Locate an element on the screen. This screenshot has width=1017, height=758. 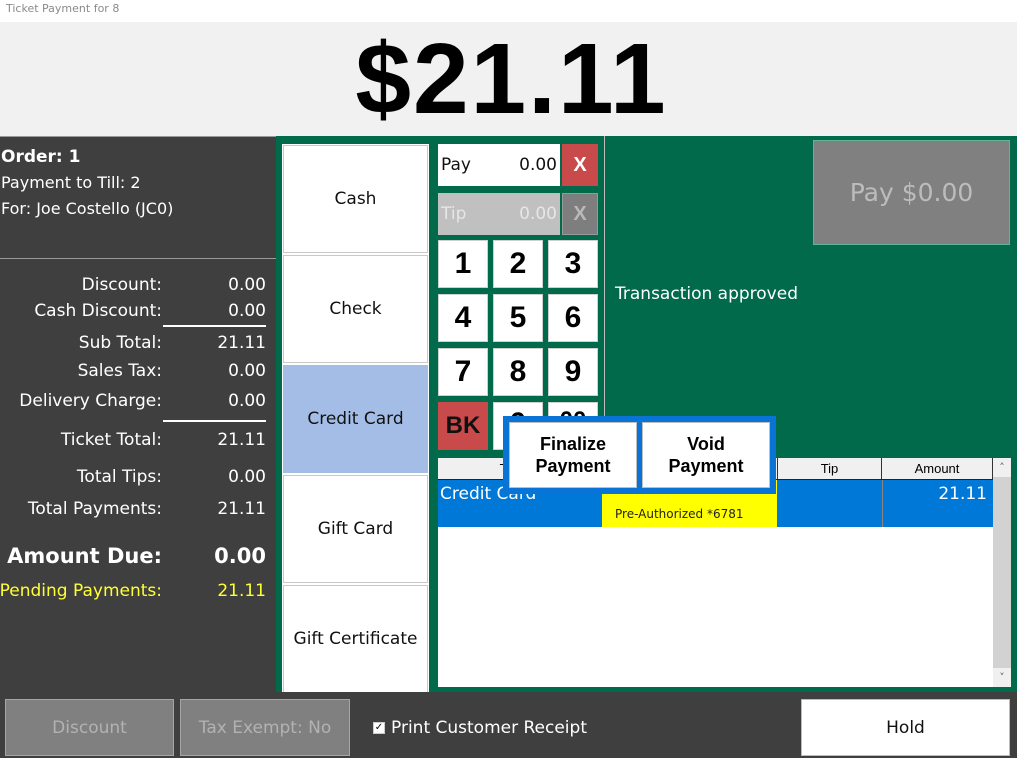
stat-amount-due: Amount Due: 0.00 is located at coordinates (135, 556).